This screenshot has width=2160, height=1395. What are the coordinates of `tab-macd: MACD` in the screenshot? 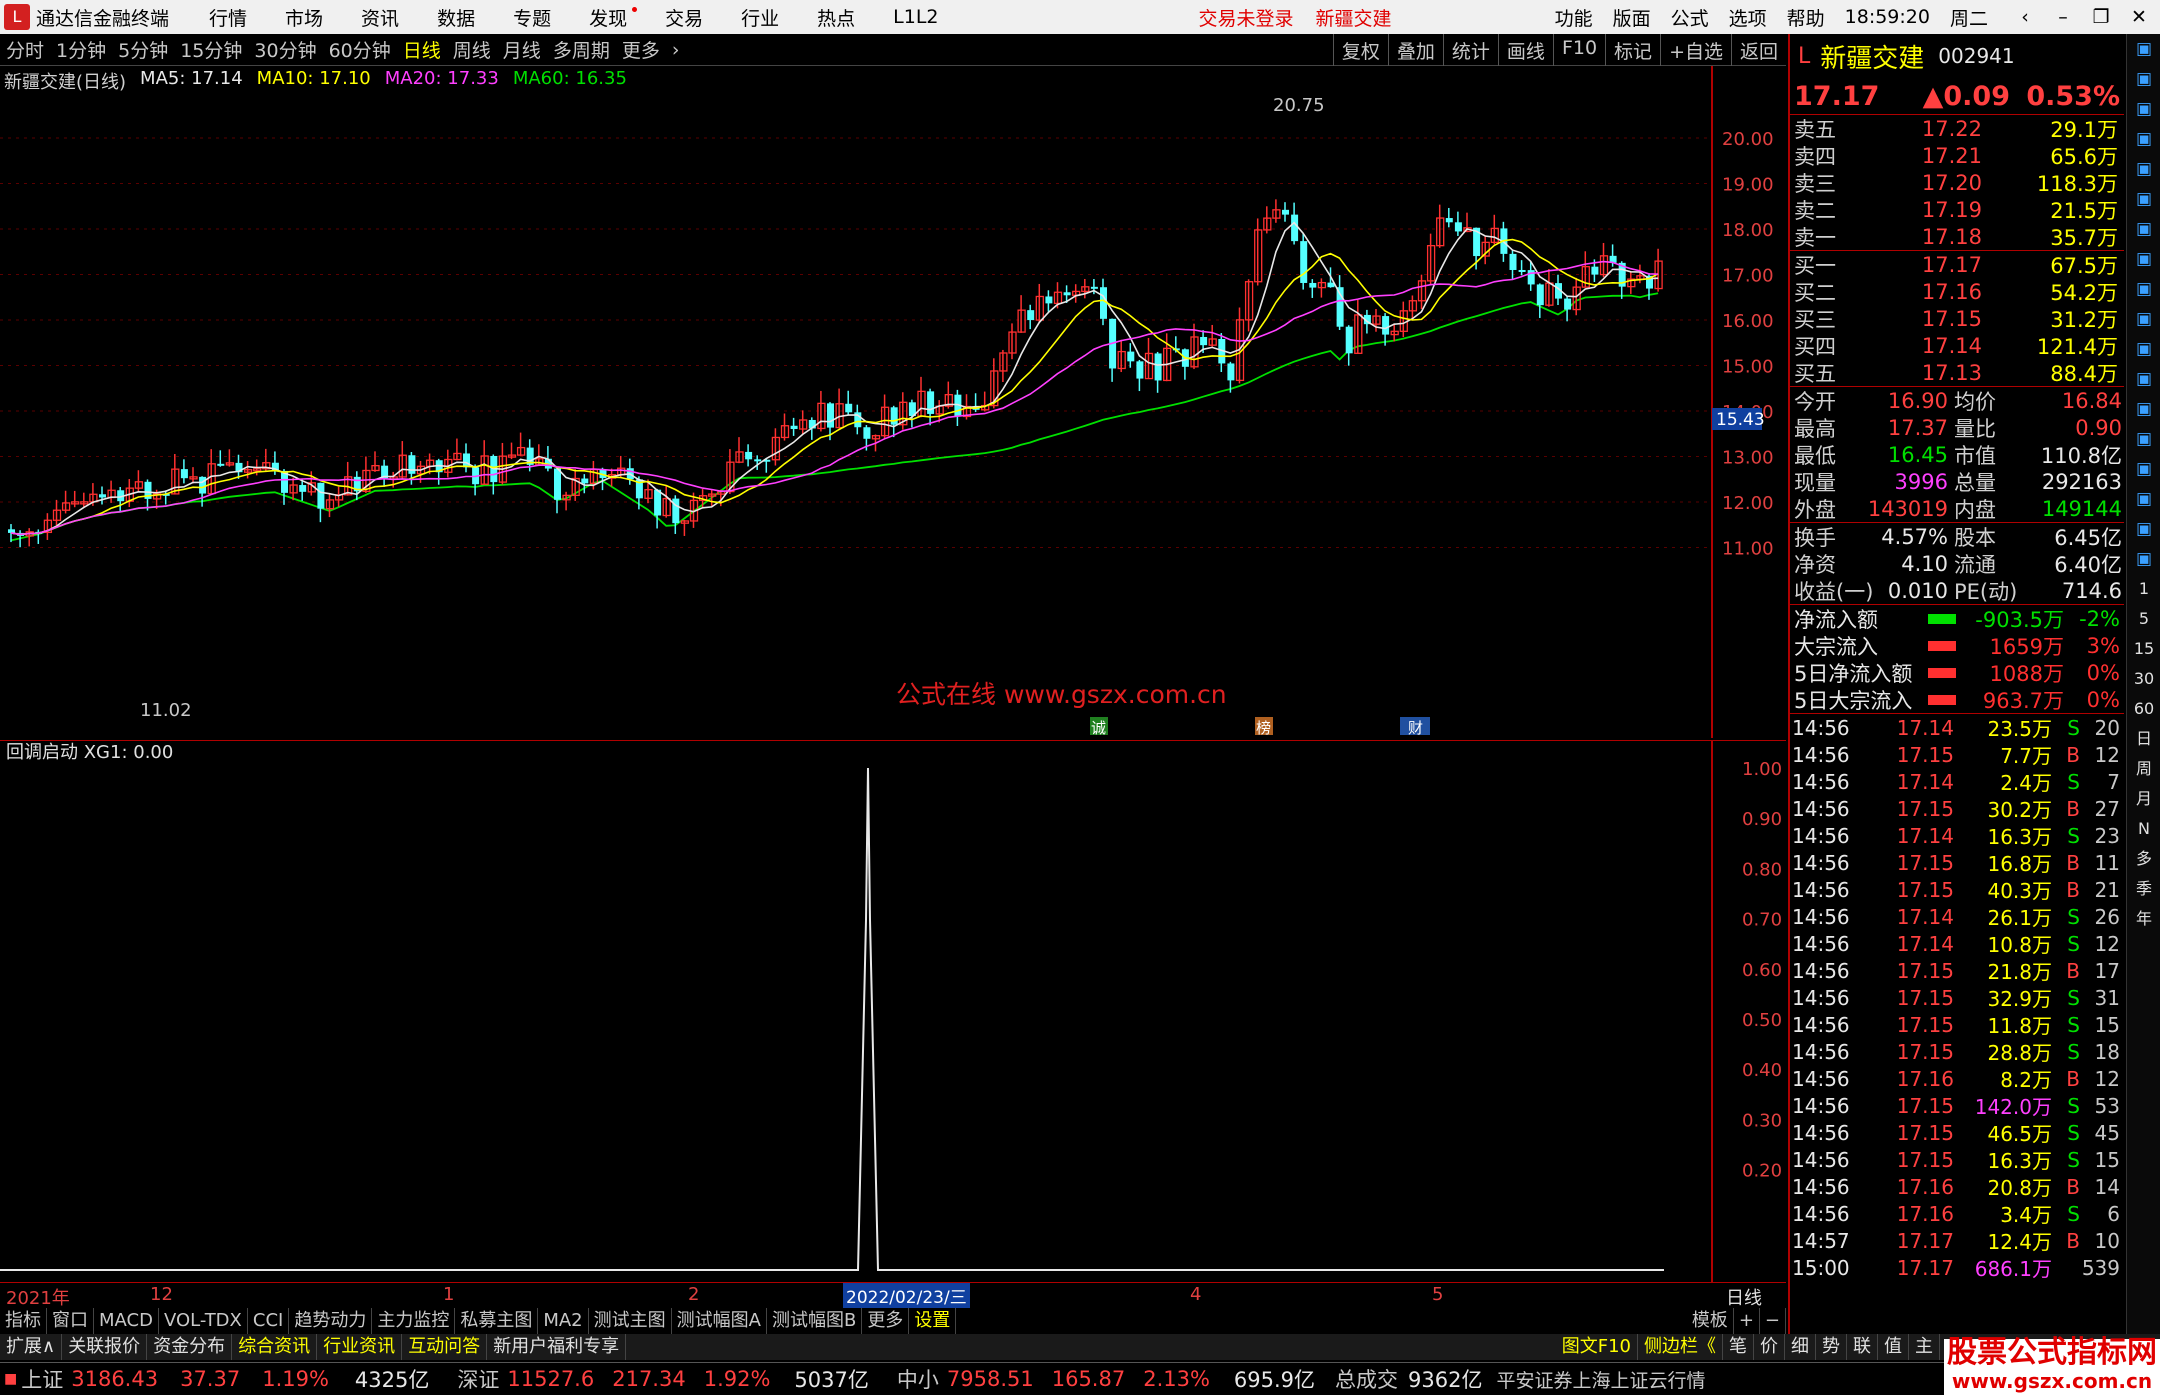 It's located at (126, 1321).